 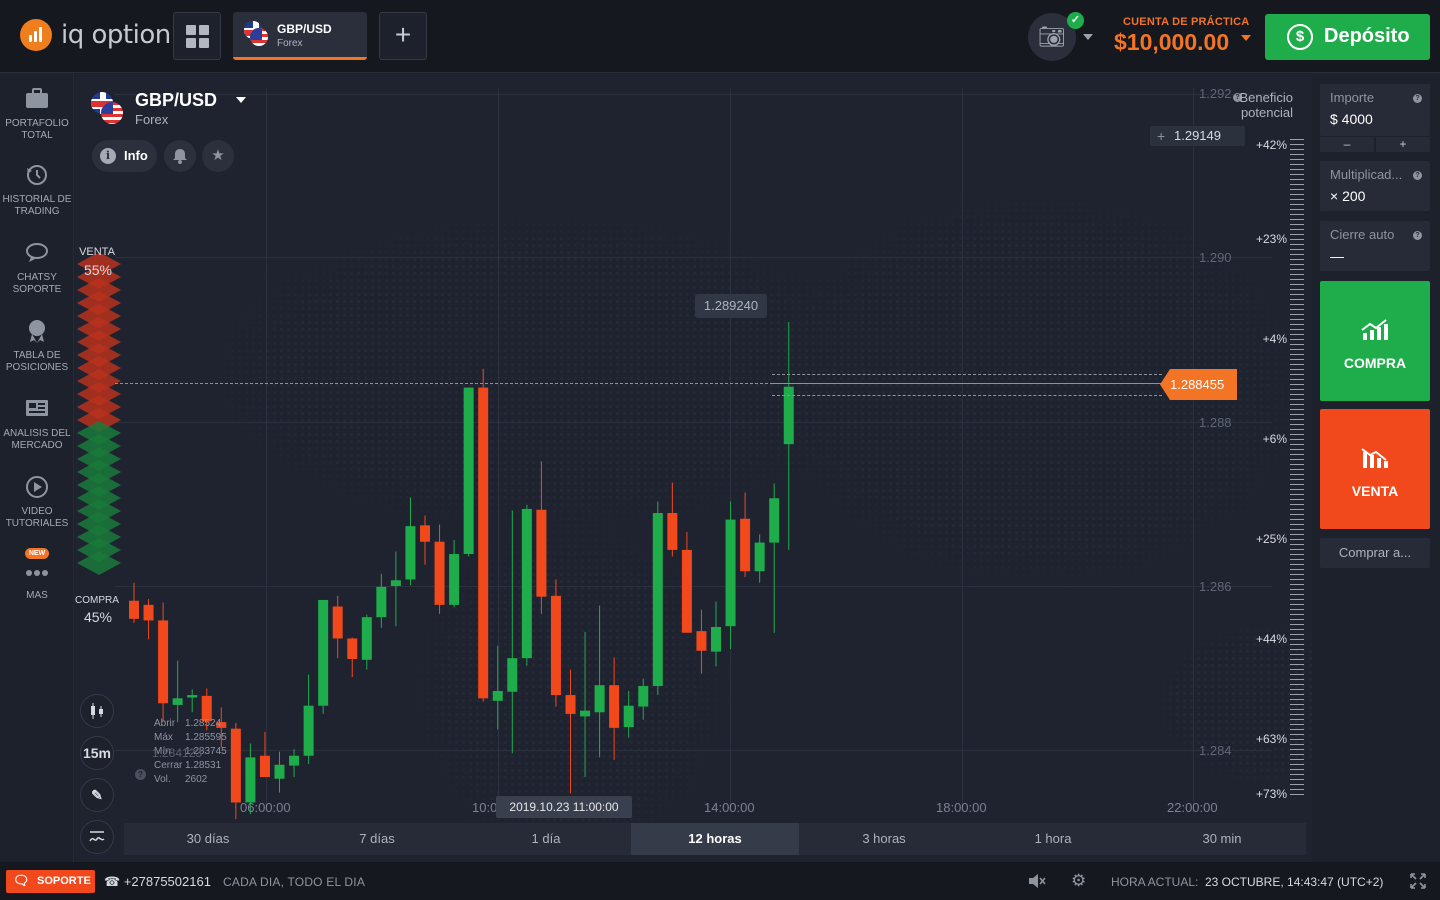 I want to click on add-asset-button: +, so click(x=403, y=36).